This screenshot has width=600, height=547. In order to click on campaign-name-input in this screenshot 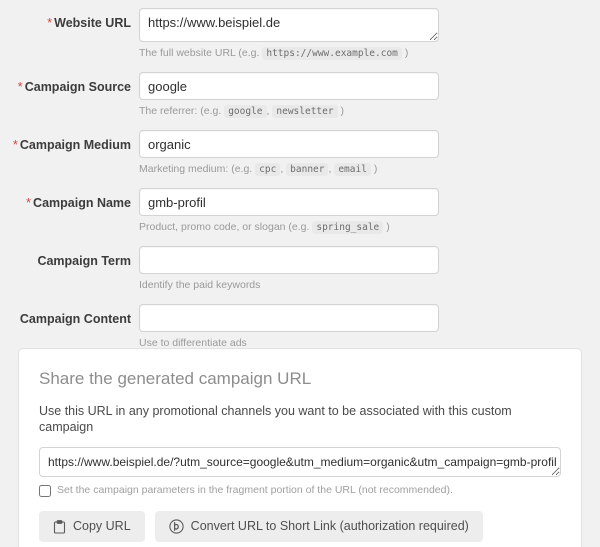, I will do `click(289, 202)`.